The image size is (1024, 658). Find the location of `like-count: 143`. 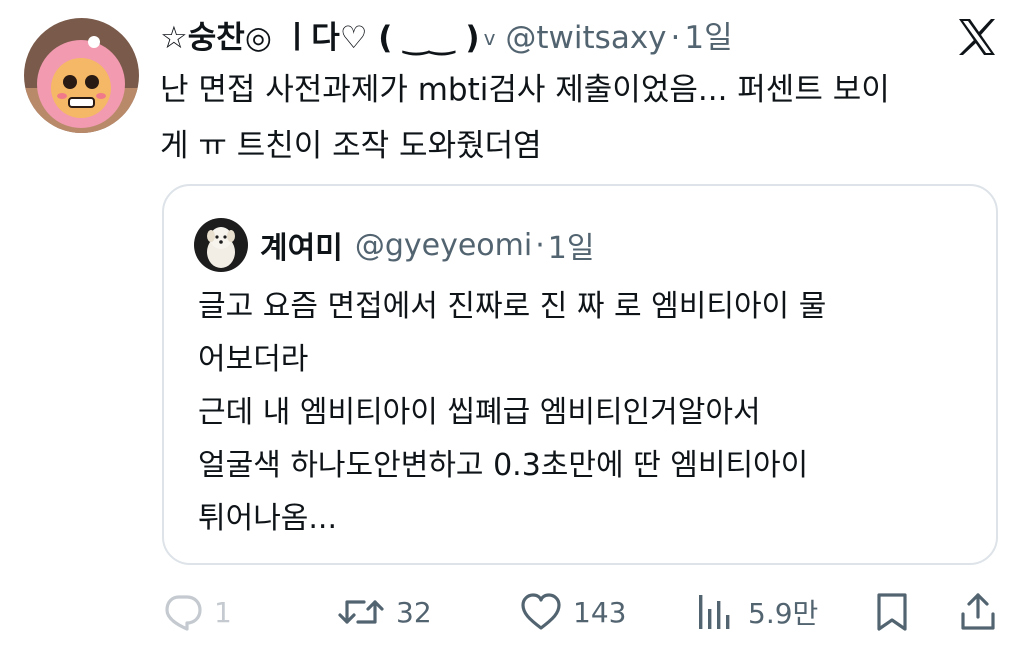

like-count: 143 is located at coordinates (600, 612).